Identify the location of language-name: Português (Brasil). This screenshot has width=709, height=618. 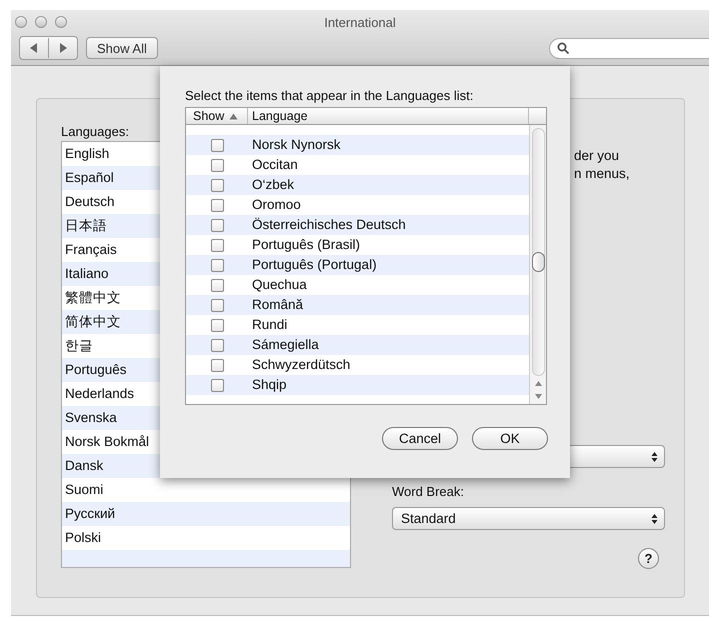
(305, 245).